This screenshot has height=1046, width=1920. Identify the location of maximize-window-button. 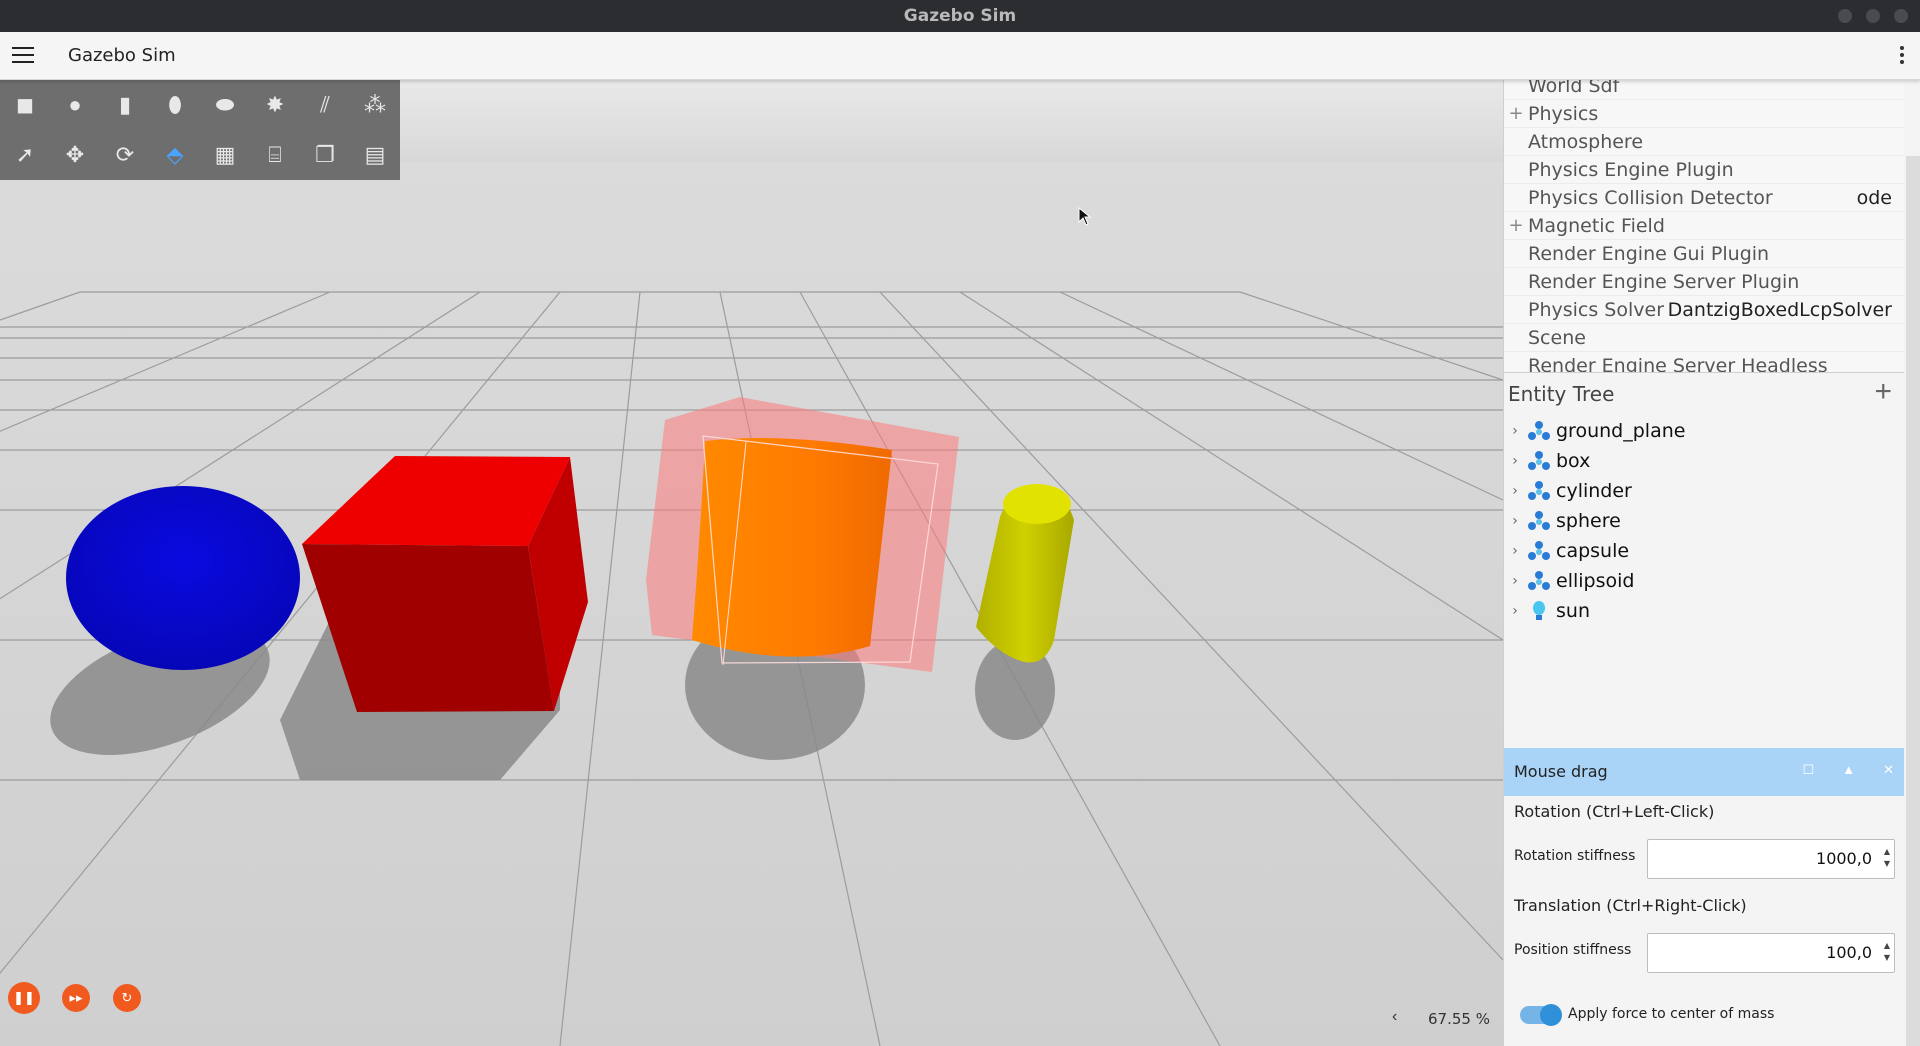
(1873, 16).